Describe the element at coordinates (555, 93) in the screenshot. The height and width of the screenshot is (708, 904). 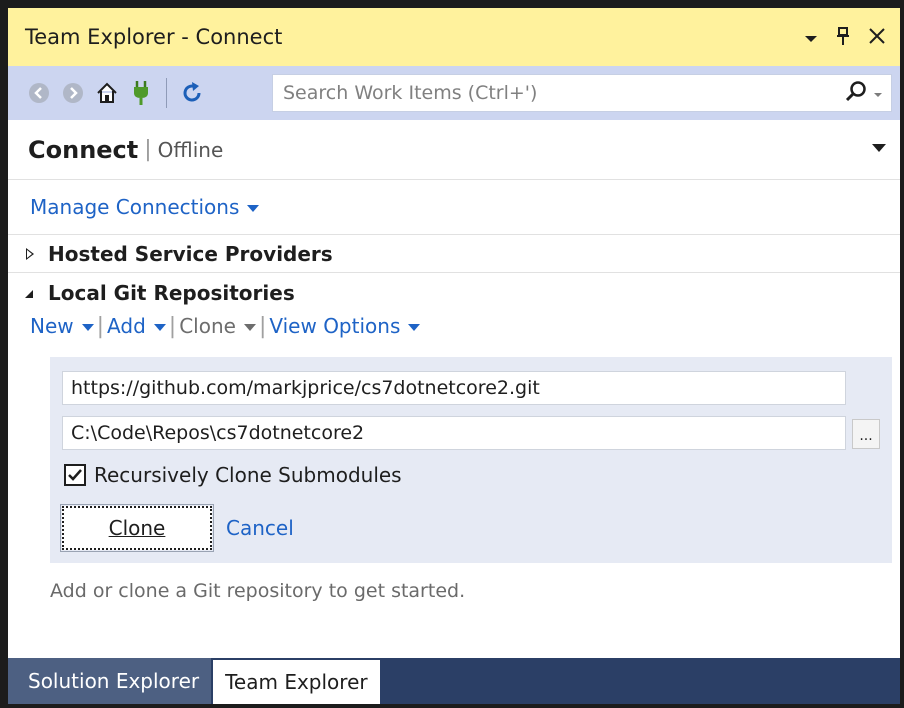
I see `search-input` at that location.